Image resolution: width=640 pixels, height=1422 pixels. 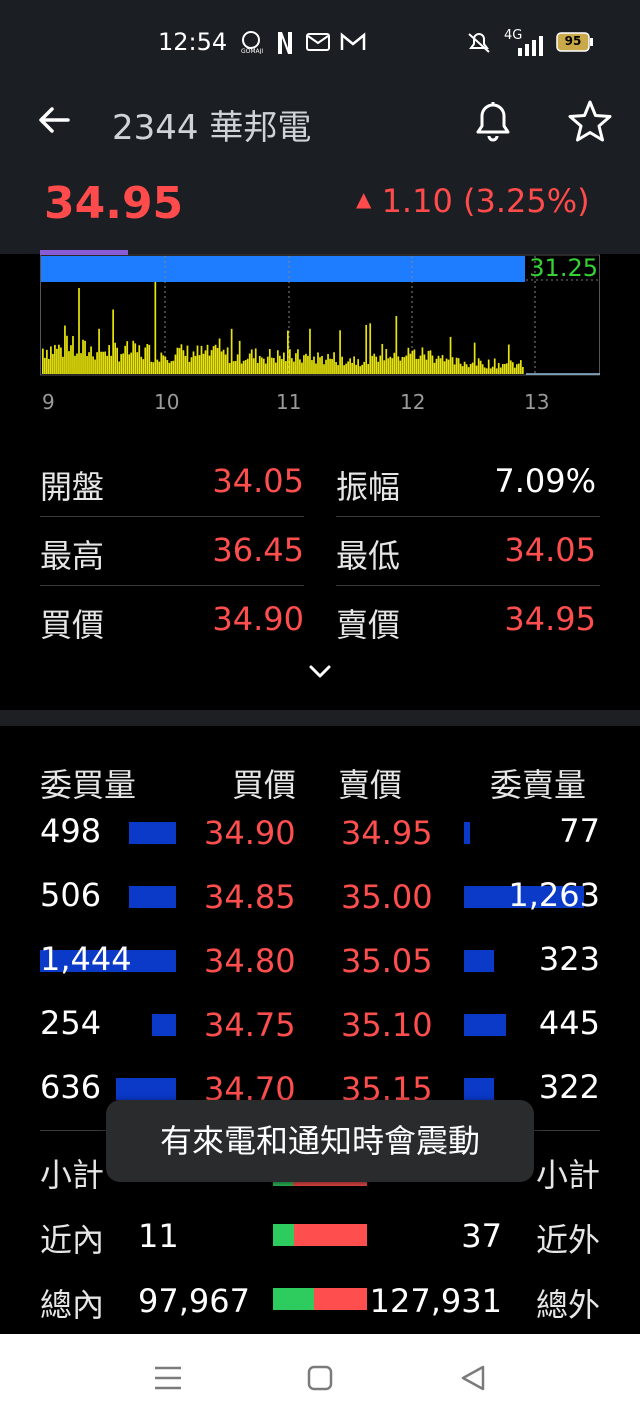 What do you see at coordinates (368, 487) in the screenshot?
I see `stat-label: 振幅` at bounding box center [368, 487].